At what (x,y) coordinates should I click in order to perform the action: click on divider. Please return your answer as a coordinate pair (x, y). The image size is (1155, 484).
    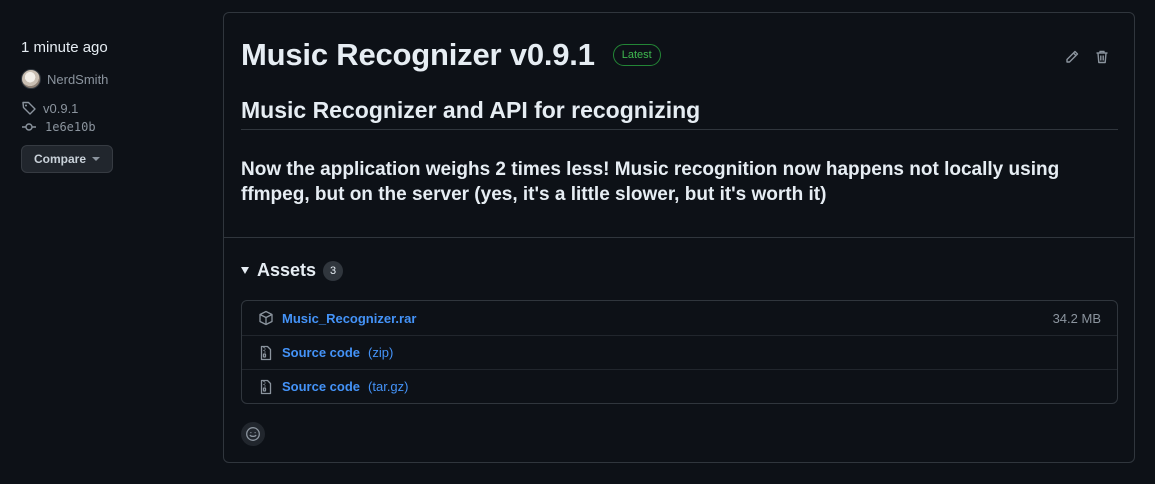
    Looking at the image, I should click on (679, 237).